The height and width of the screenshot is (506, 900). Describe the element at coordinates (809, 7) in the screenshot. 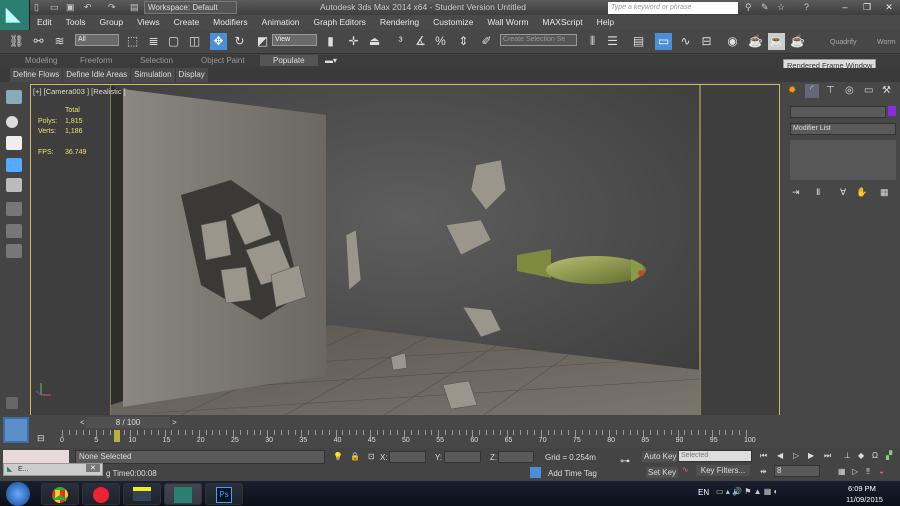

I see `help-icon: ?` at that location.